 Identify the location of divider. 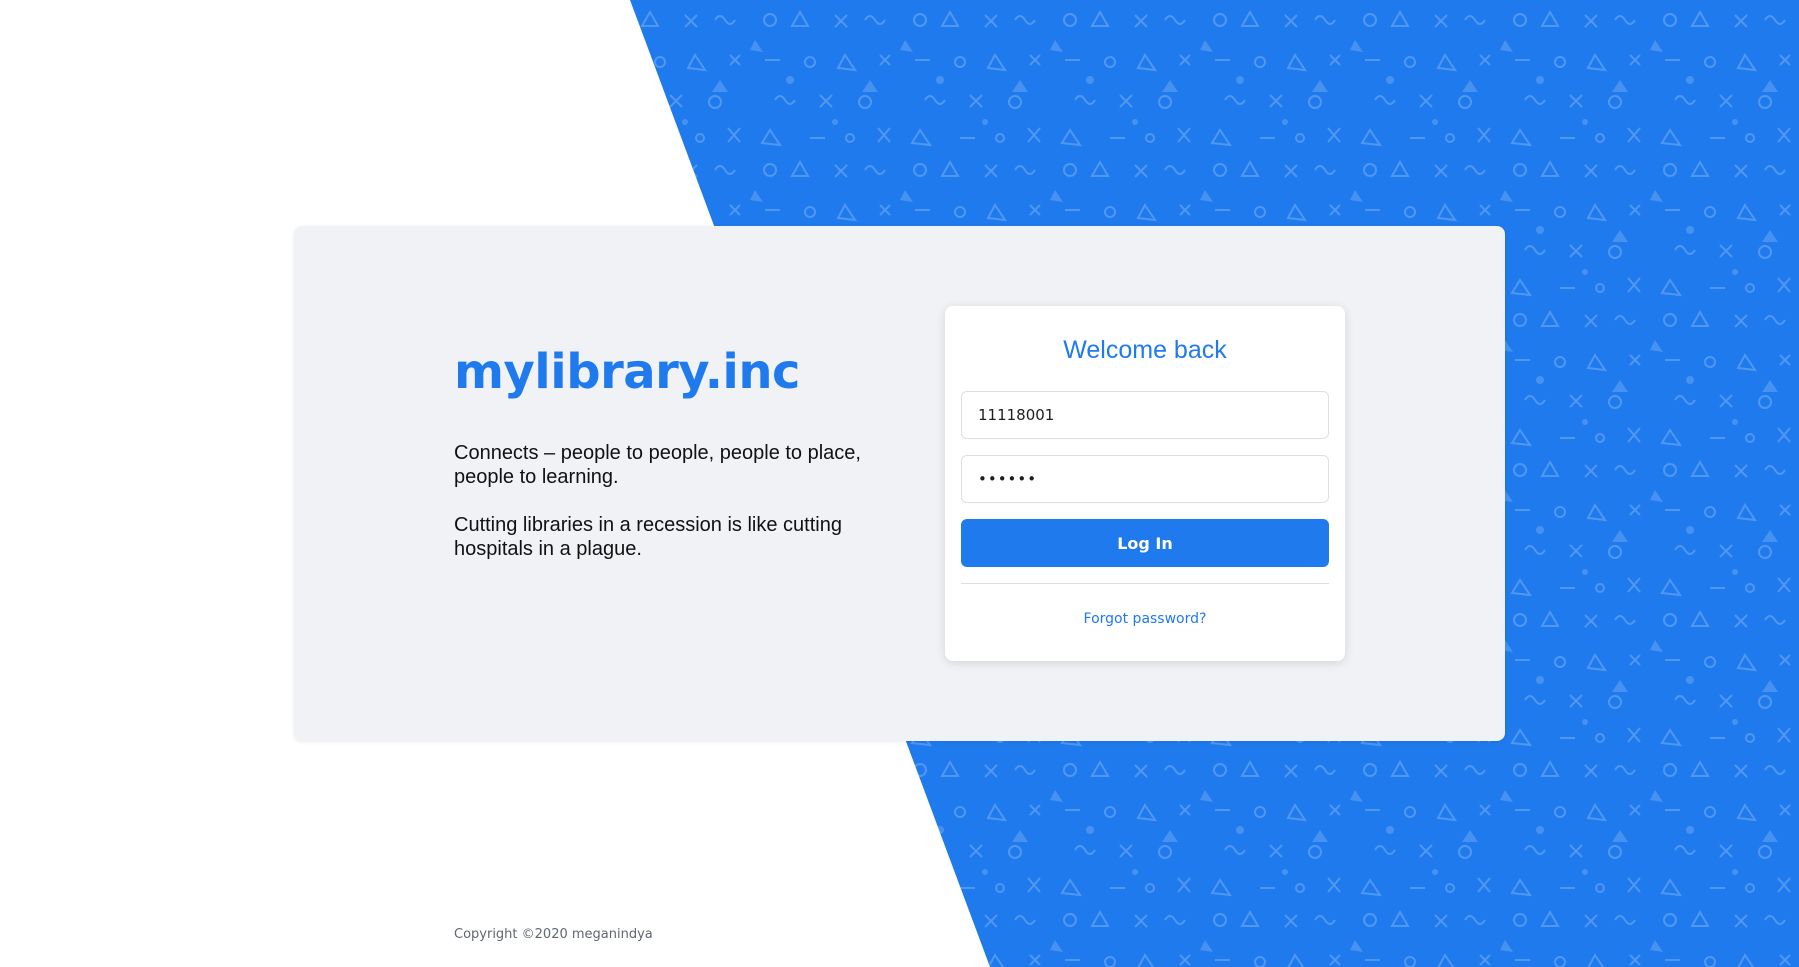
(1145, 583).